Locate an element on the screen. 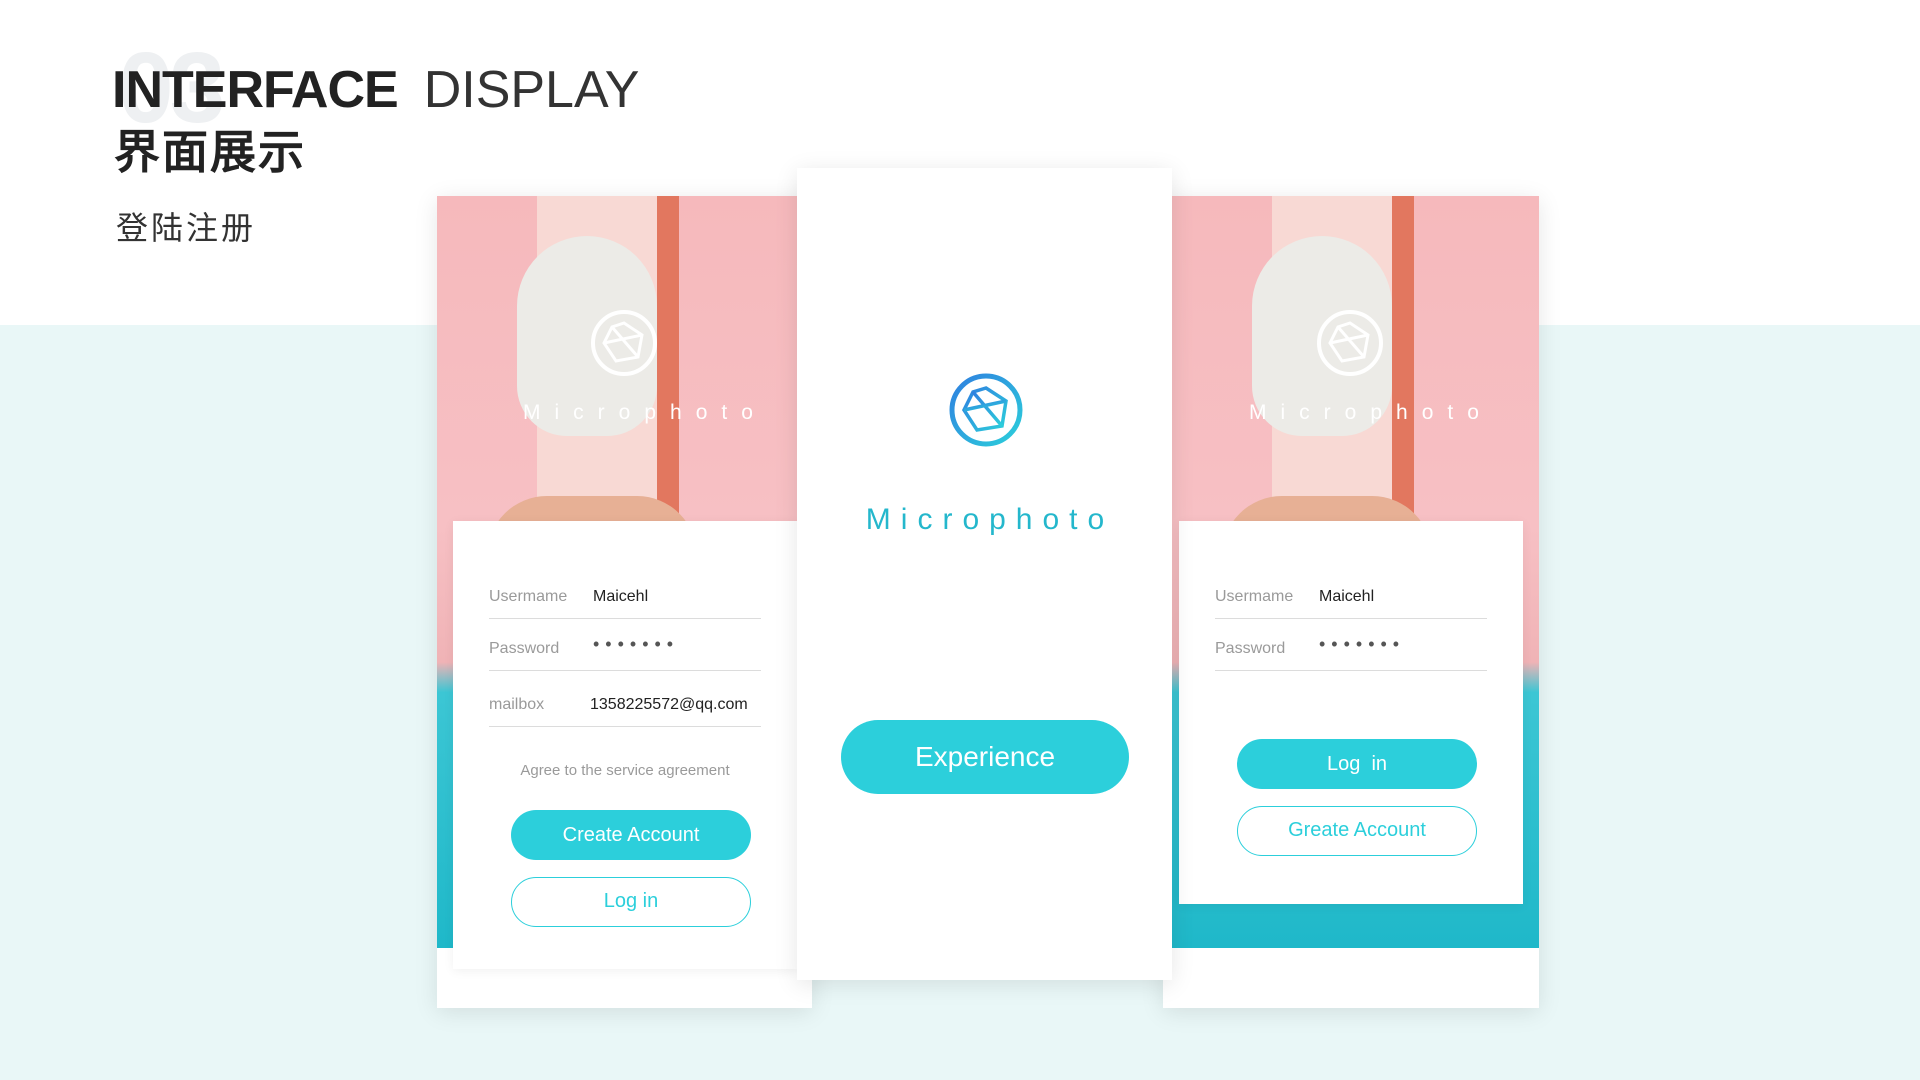 The width and height of the screenshot is (1920, 1080). title-bold: INTERFACE is located at coordinates (255, 90).